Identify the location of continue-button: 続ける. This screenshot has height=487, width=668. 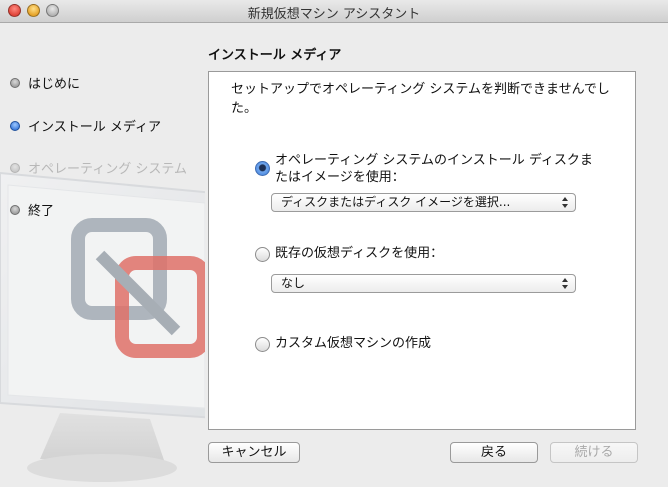
(594, 452).